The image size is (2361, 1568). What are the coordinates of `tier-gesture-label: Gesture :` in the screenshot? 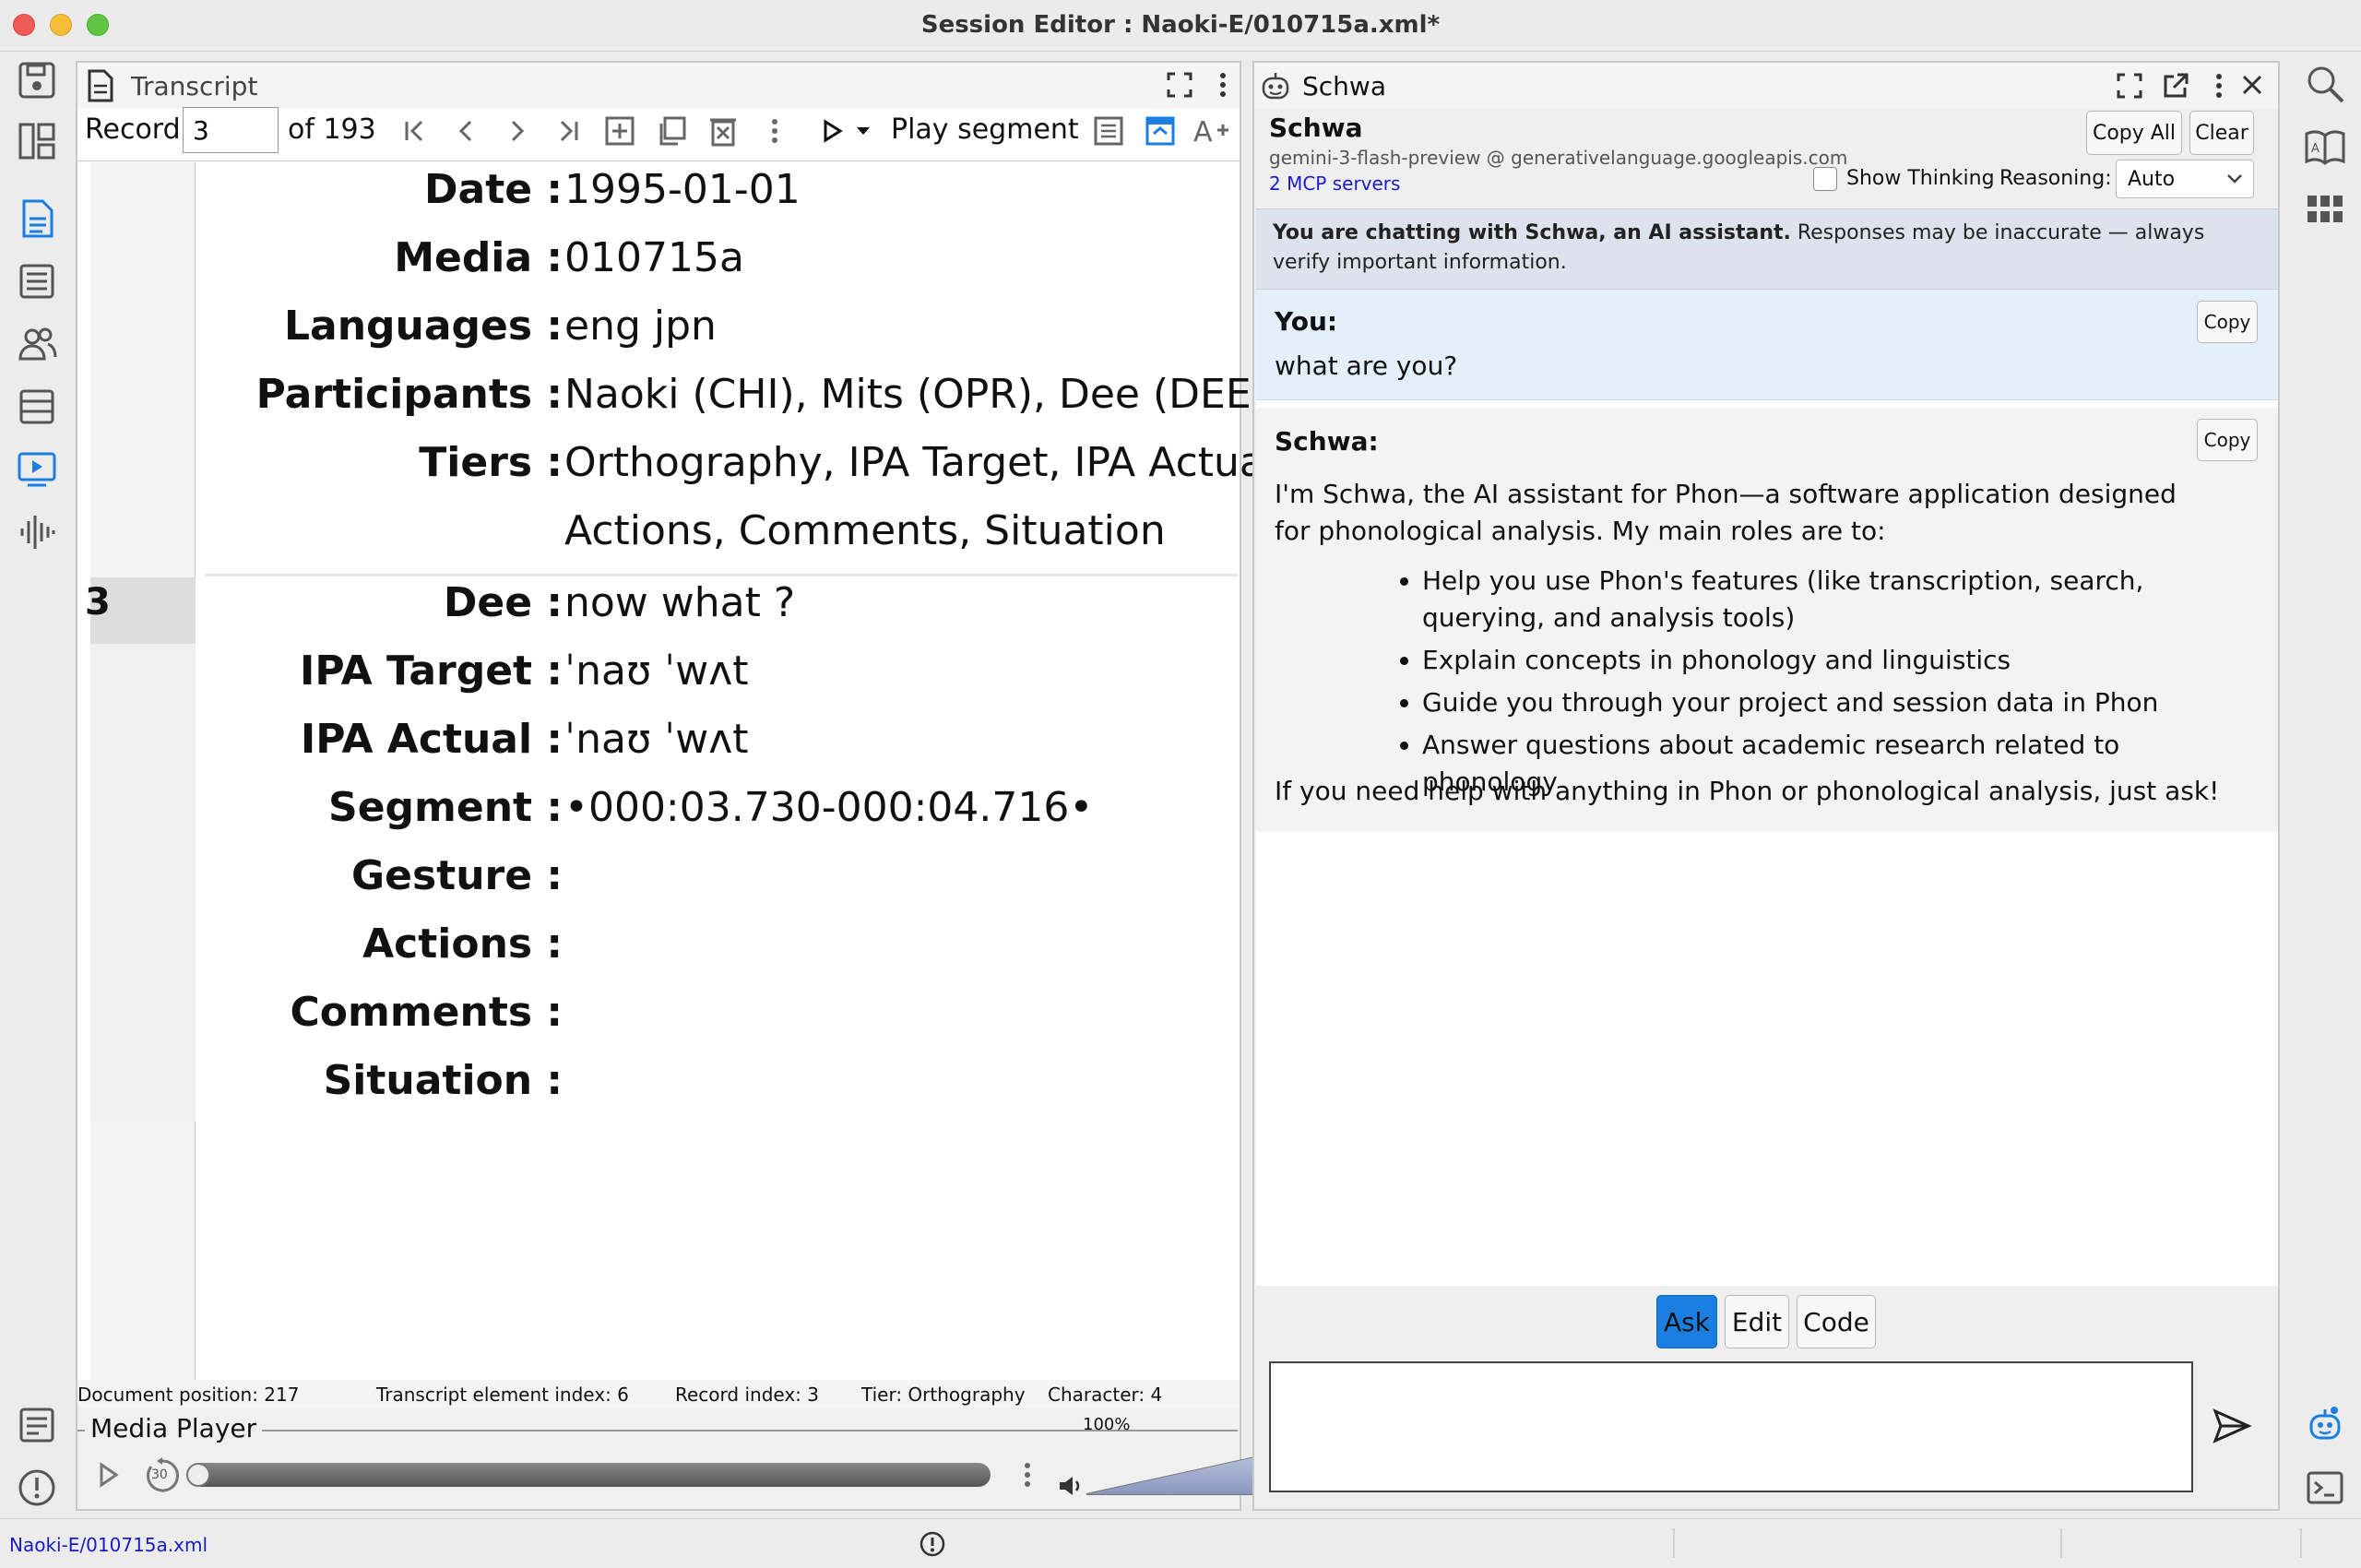 It's located at (457, 875).